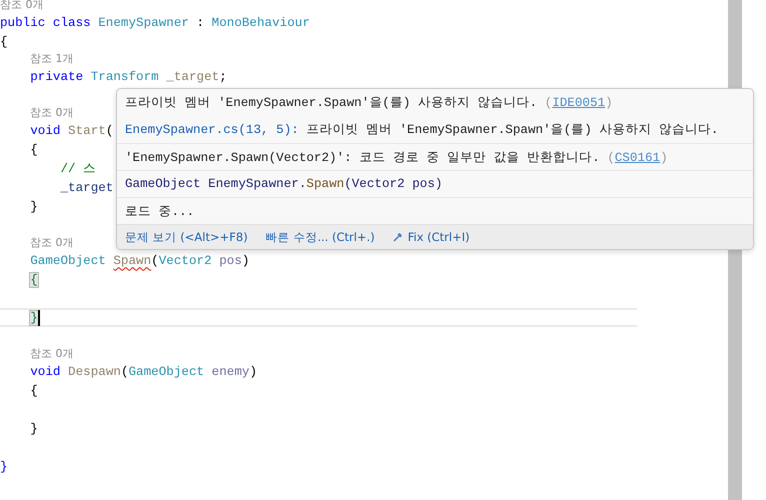  What do you see at coordinates (77, 169) in the screenshot?
I see `code-line: // 스` at bounding box center [77, 169].